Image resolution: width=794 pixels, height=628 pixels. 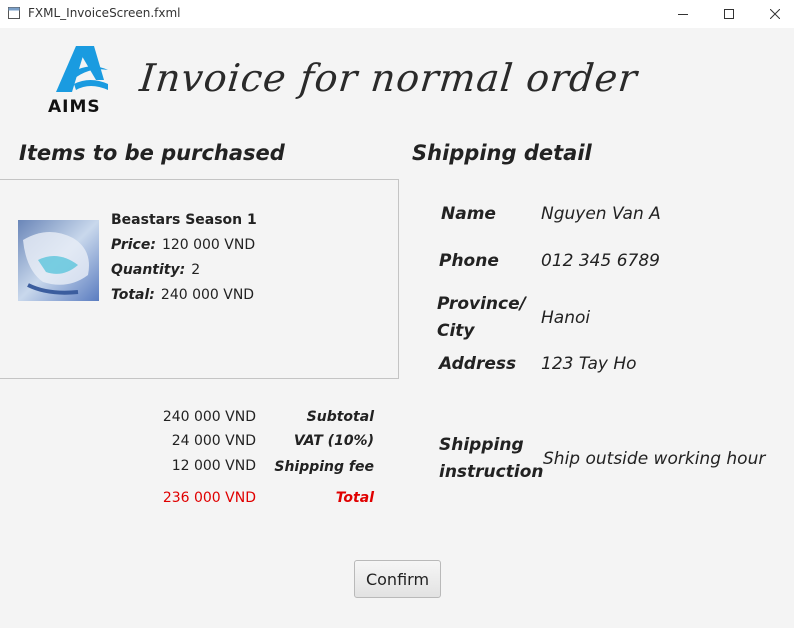 I want to click on confirm-button: Confirm, so click(x=397, y=579).